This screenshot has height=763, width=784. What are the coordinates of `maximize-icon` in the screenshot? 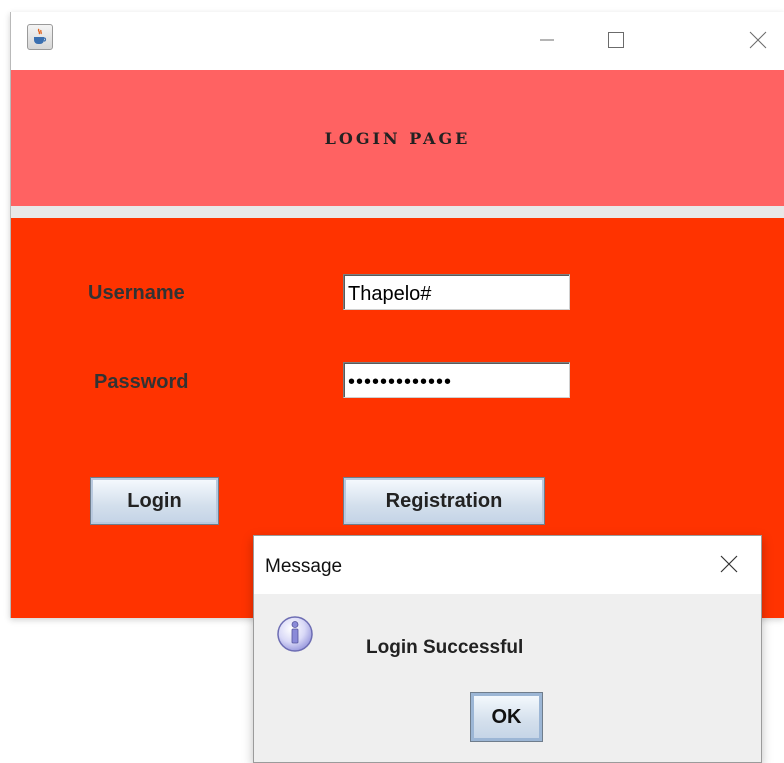 It's located at (616, 40).